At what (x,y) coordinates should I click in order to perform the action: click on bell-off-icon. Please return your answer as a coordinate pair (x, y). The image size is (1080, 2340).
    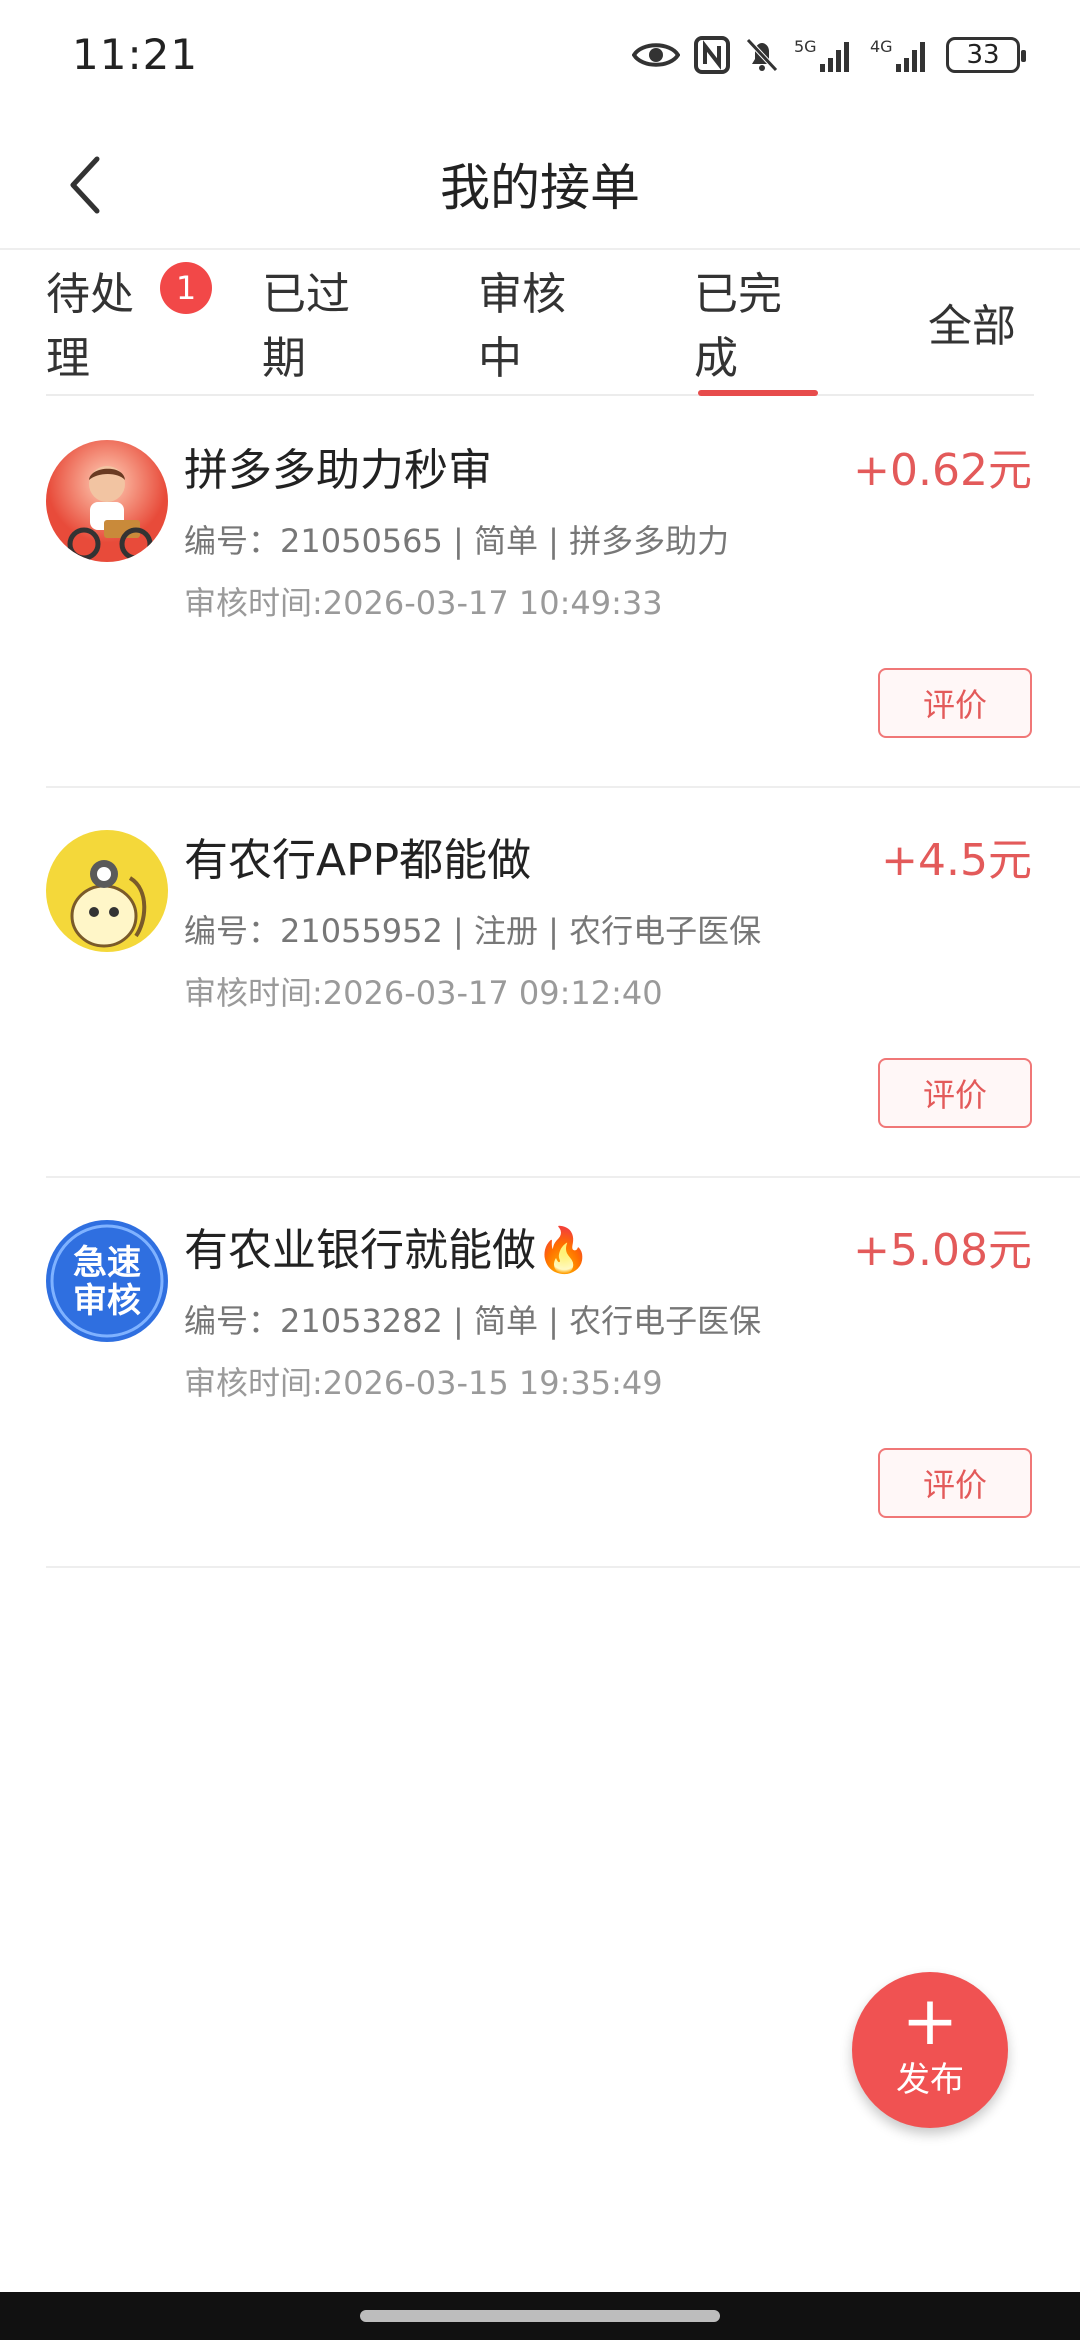
    Looking at the image, I should click on (762, 55).